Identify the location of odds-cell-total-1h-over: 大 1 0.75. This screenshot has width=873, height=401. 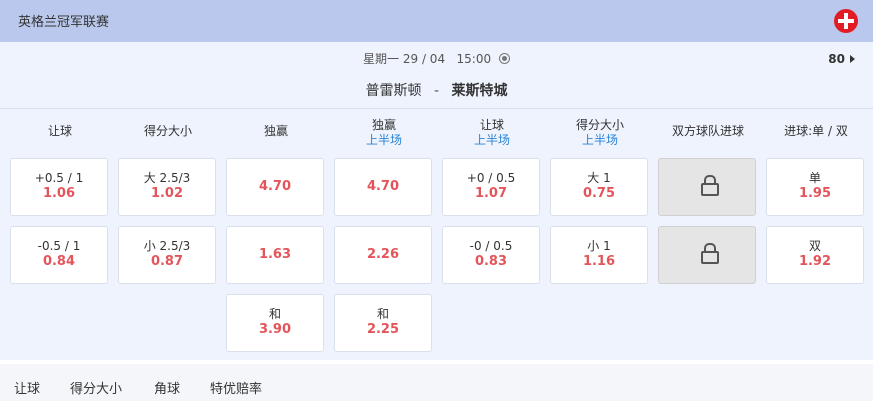
(599, 187).